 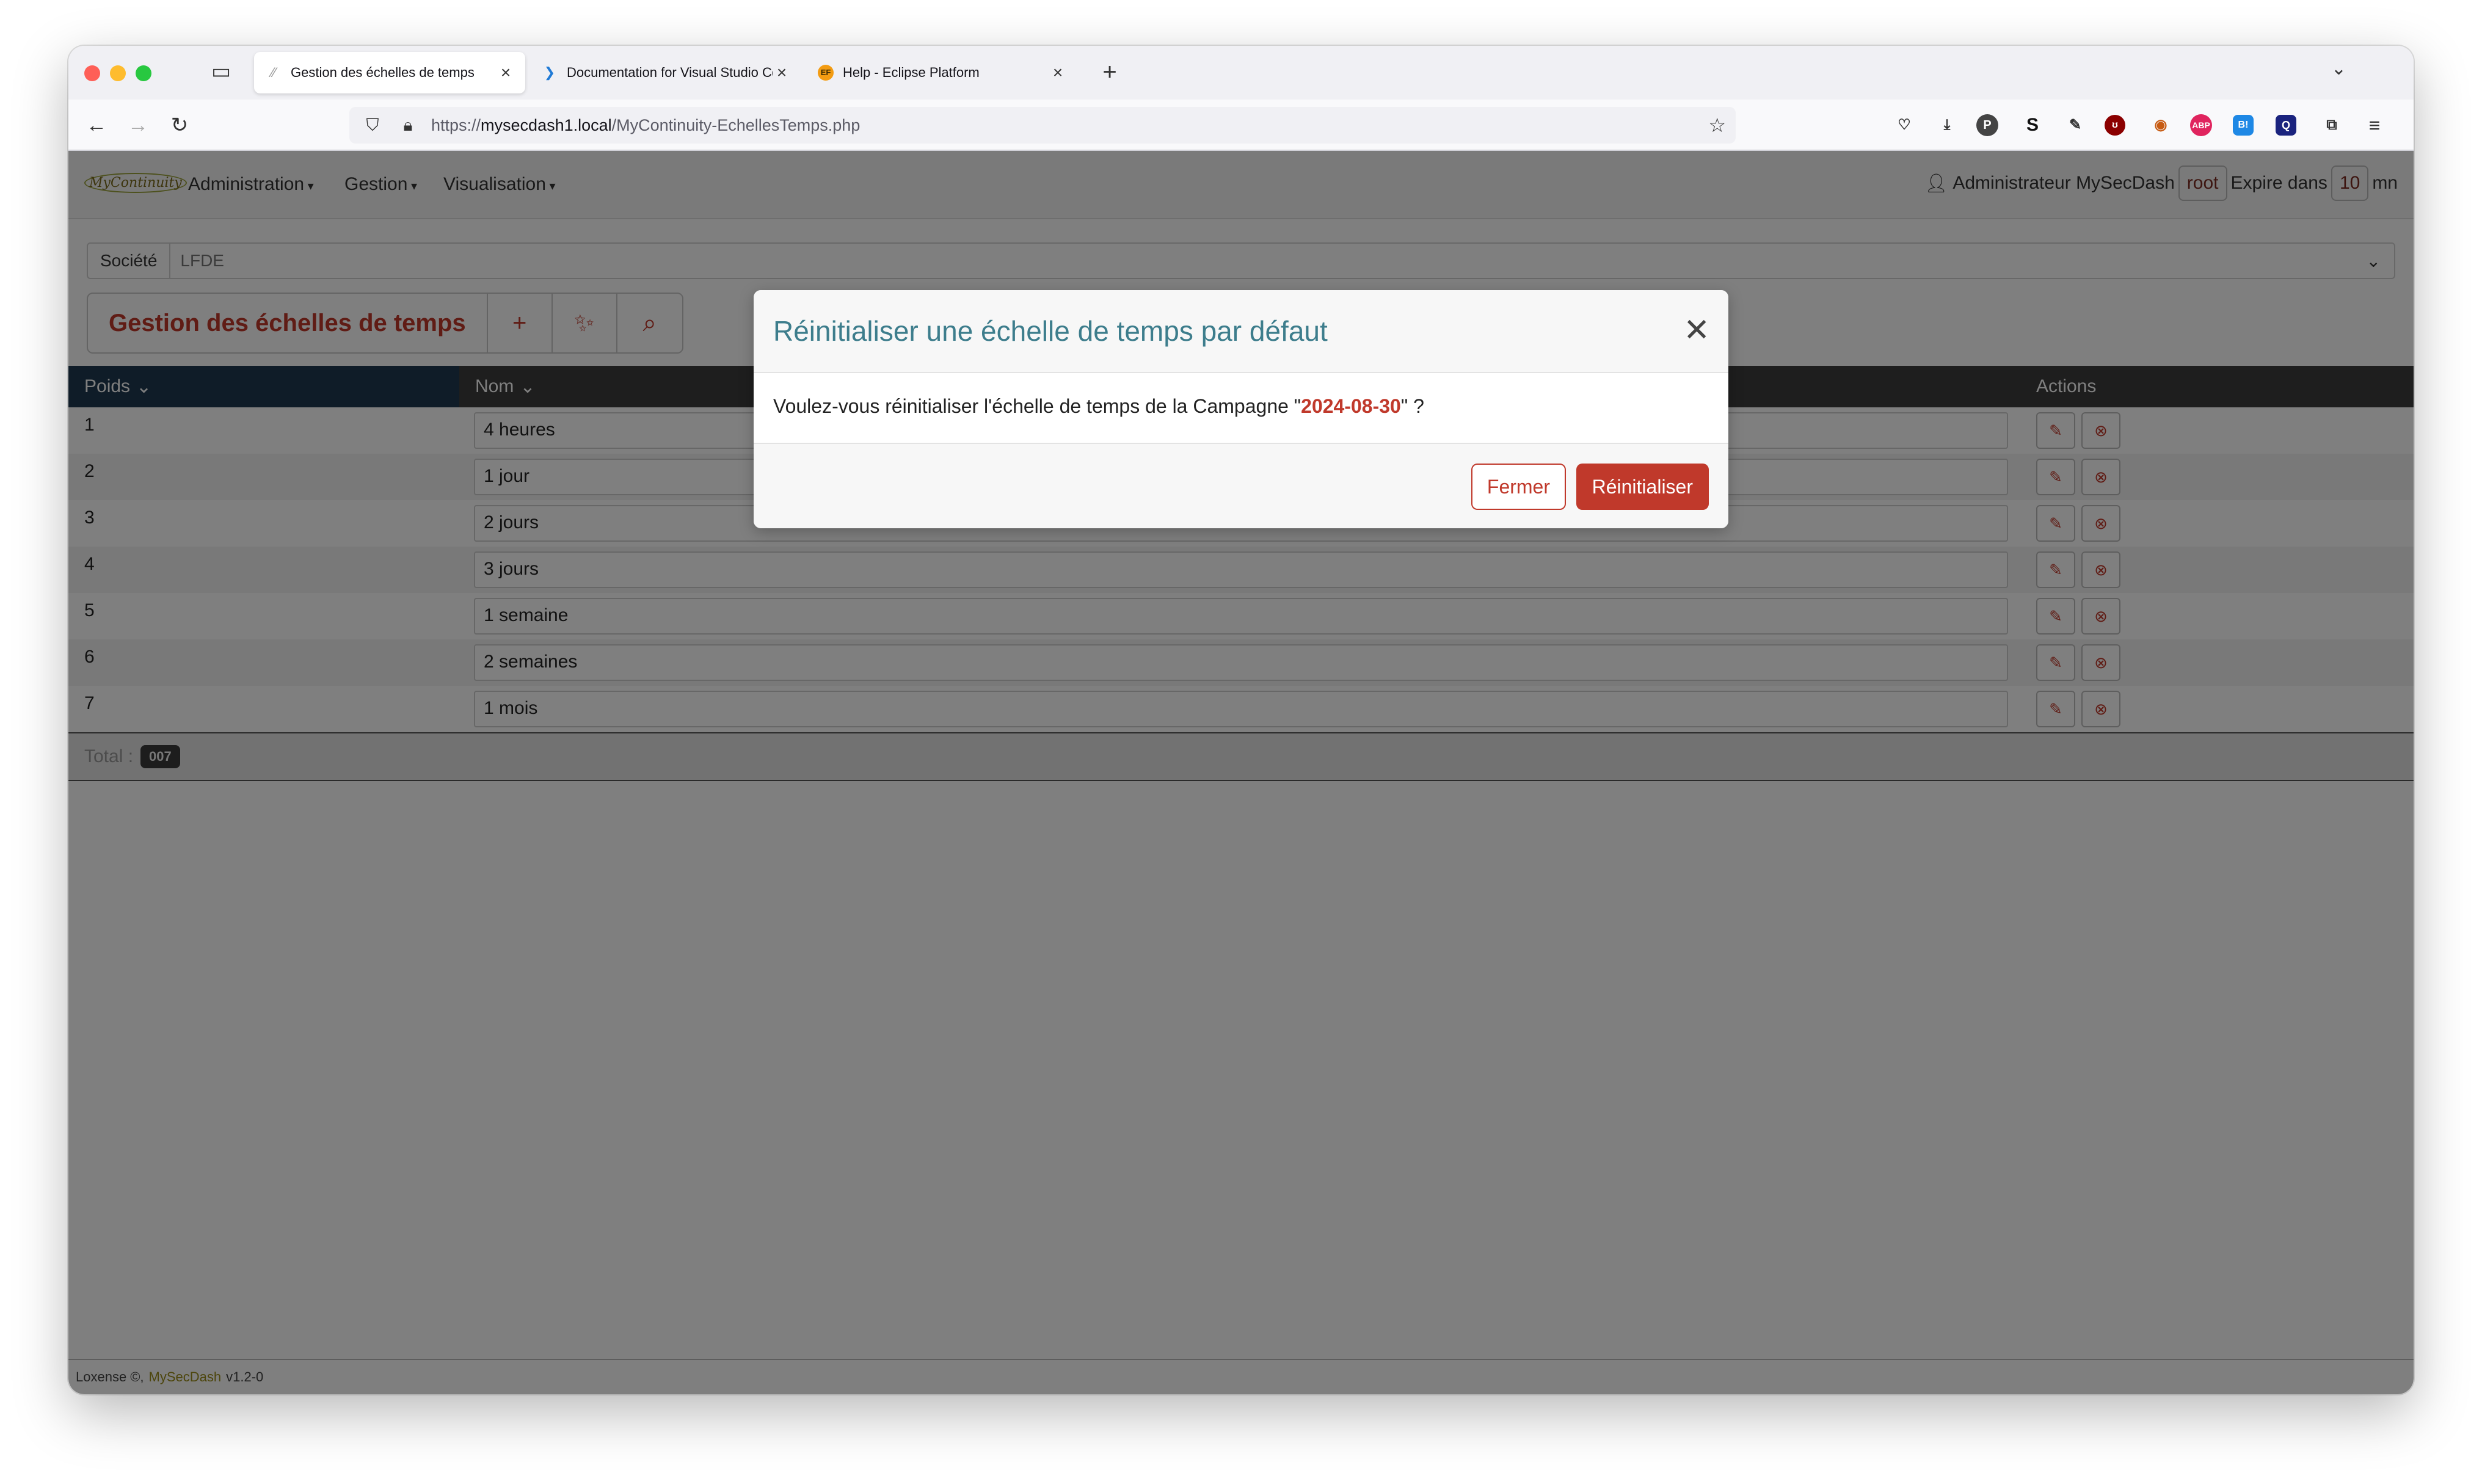 What do you see at coordinates (408, 126) in the screenshot?
I see `lock-icon: 🔒︎` at bounding box center [408, 126].